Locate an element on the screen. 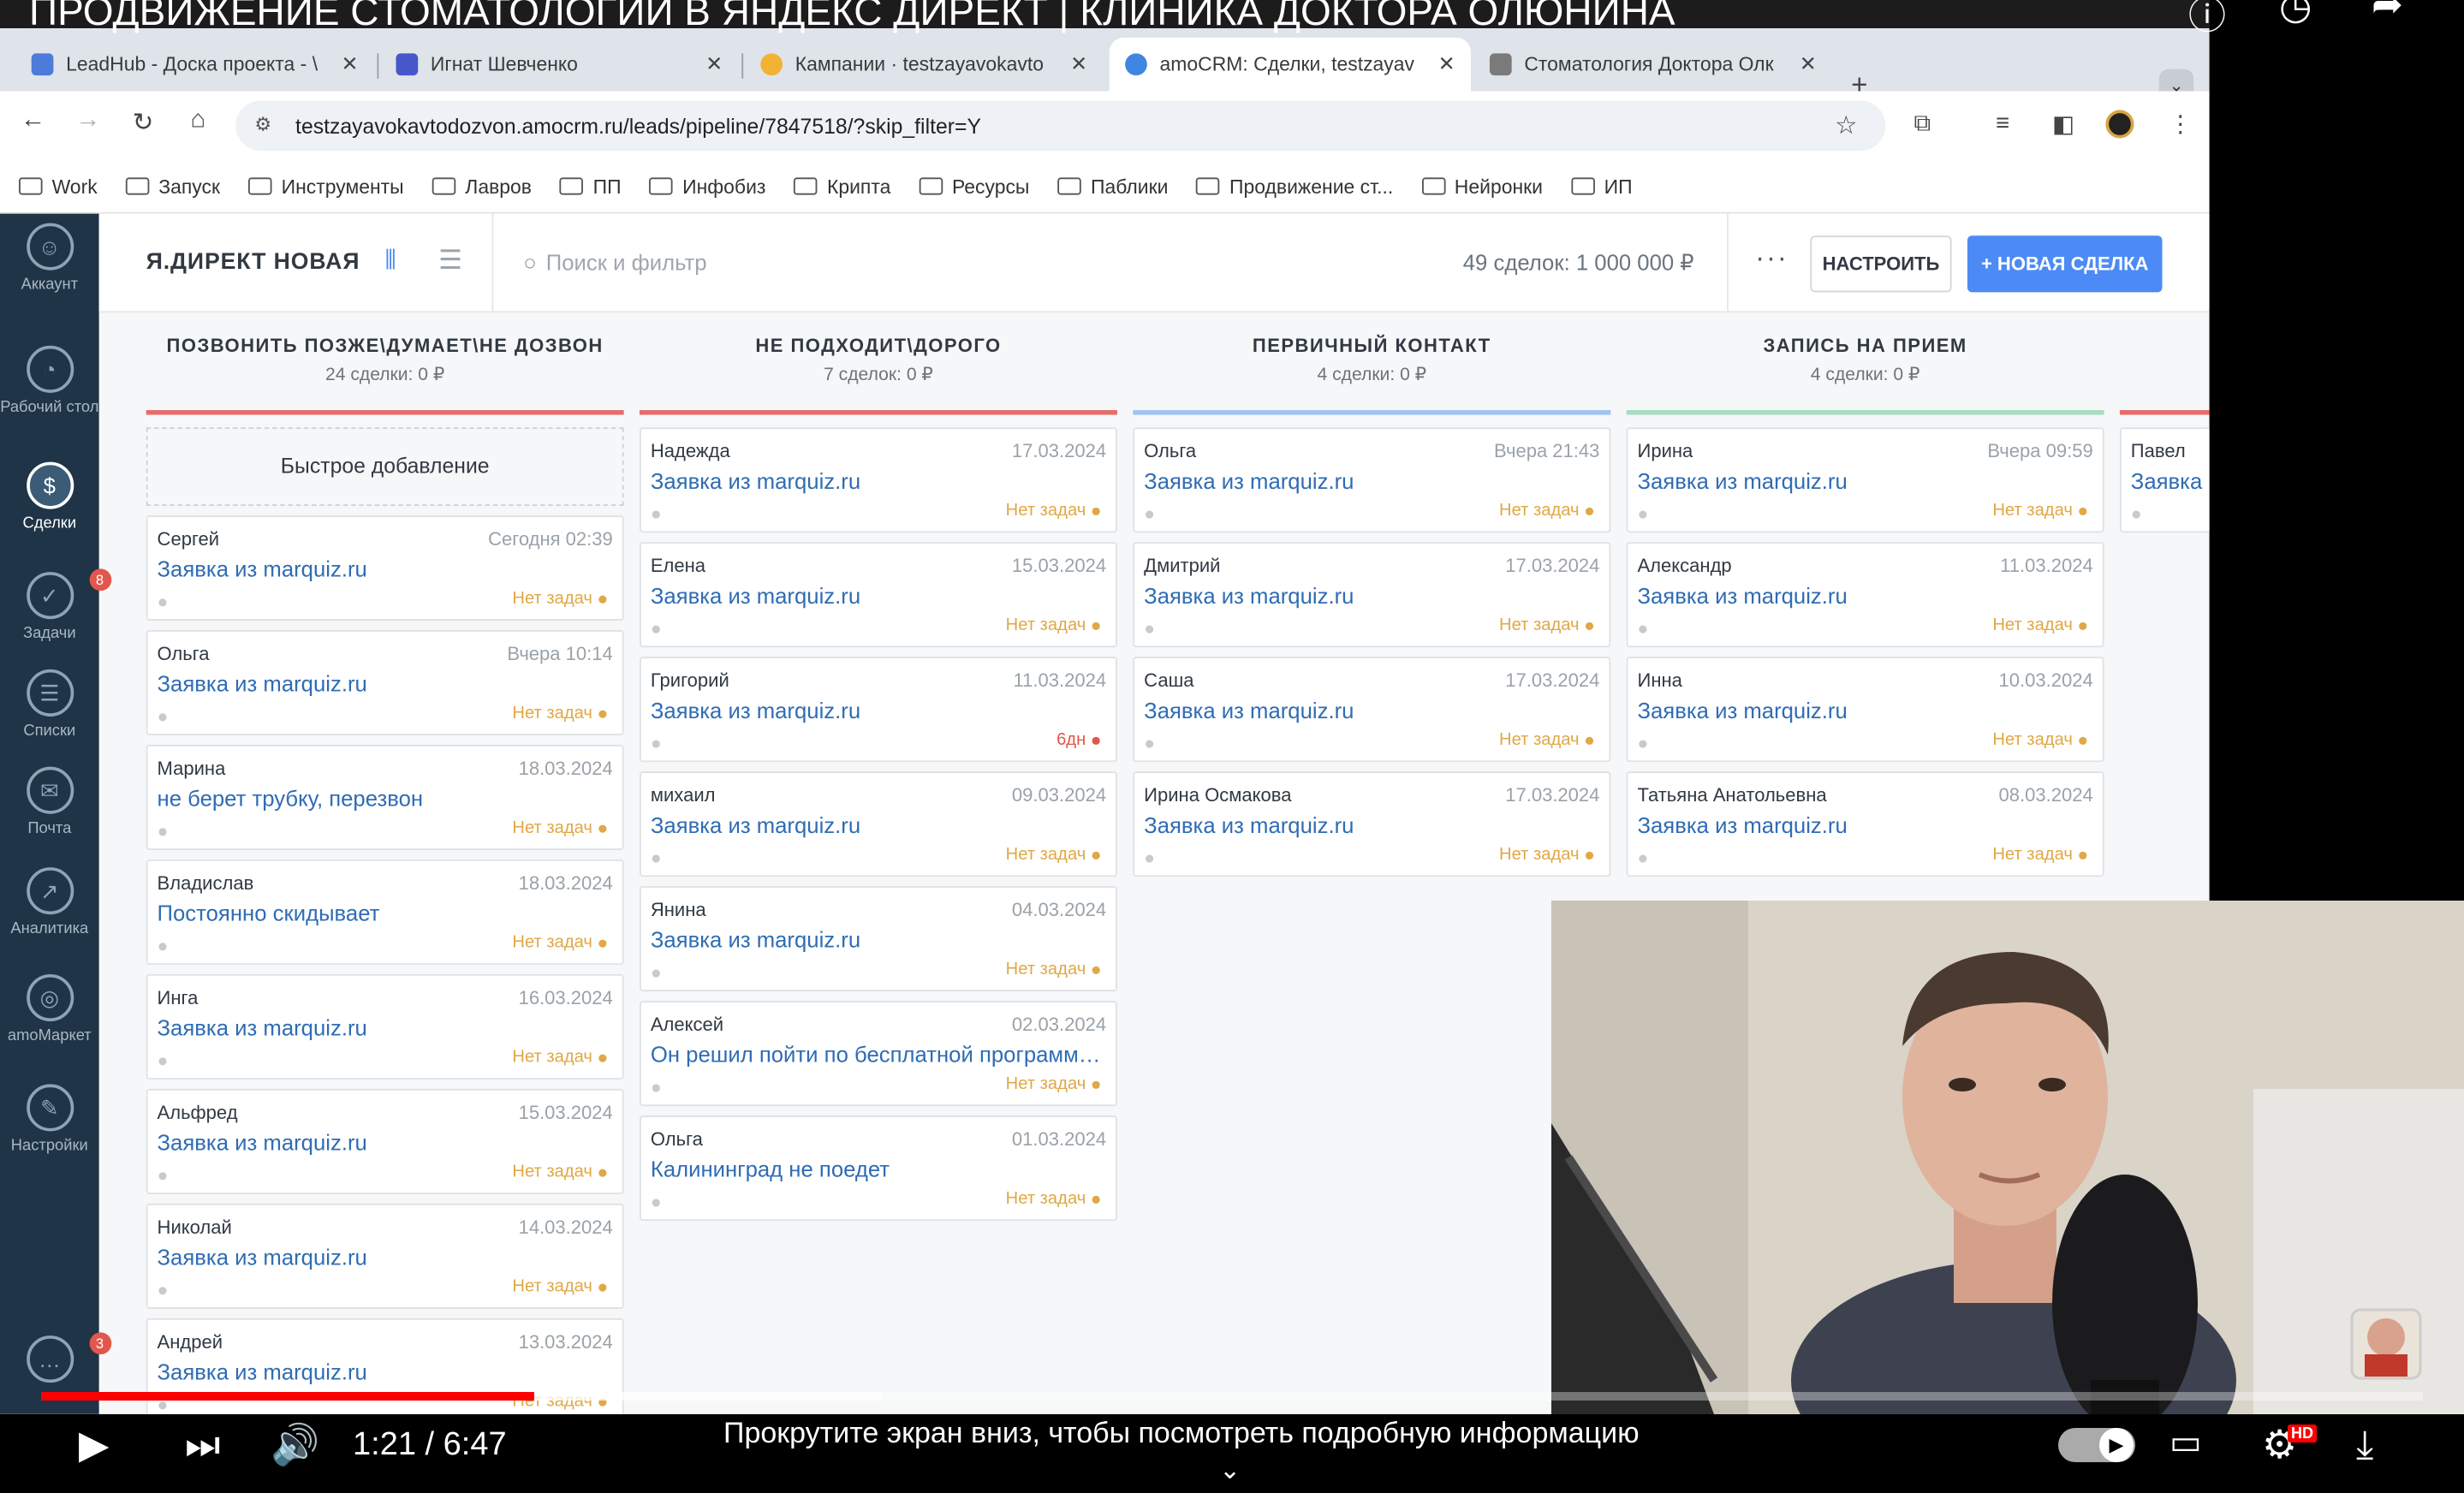 The image size is (2464, 1493). sidebar-item-2: $ Сделки is located at coordinates (49, 496).